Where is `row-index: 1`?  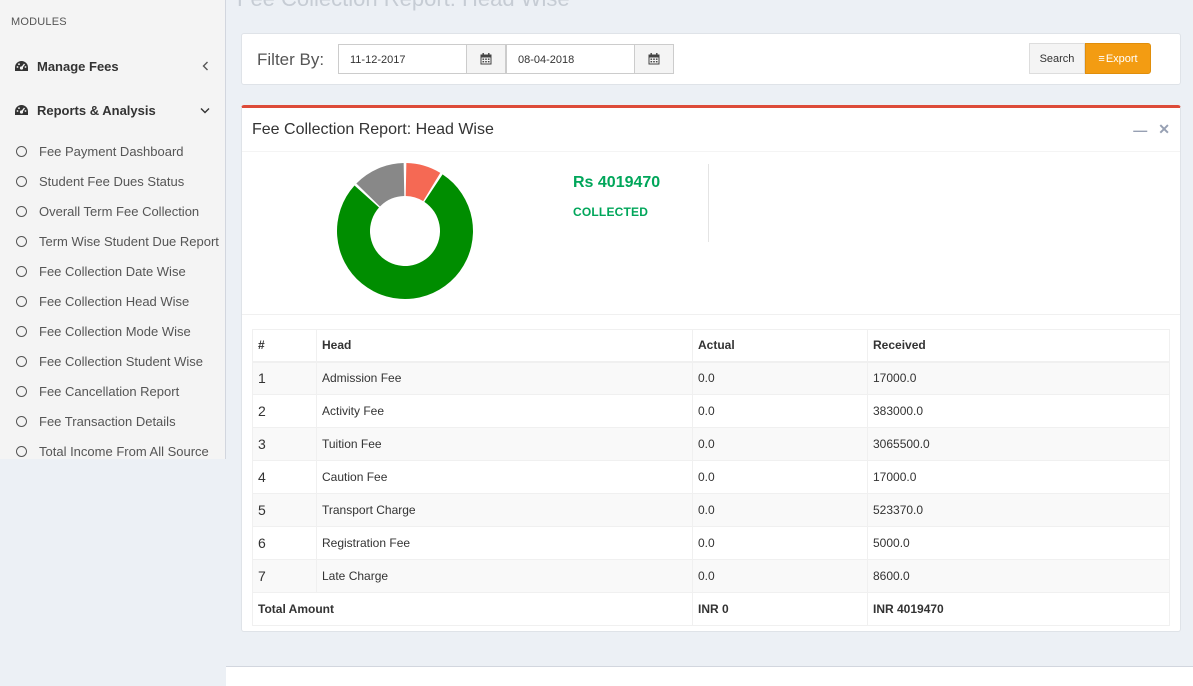
row-index: 1 is located at coordinates (284, 378).